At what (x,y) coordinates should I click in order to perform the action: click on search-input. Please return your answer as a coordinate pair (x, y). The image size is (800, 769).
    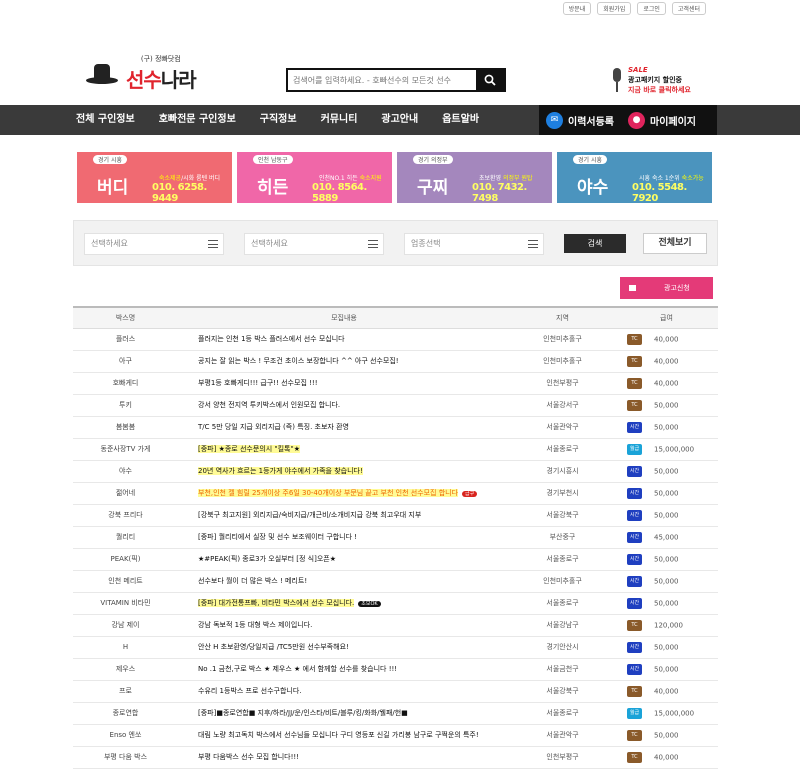
    Looking at the image, I should click on (382, 80).